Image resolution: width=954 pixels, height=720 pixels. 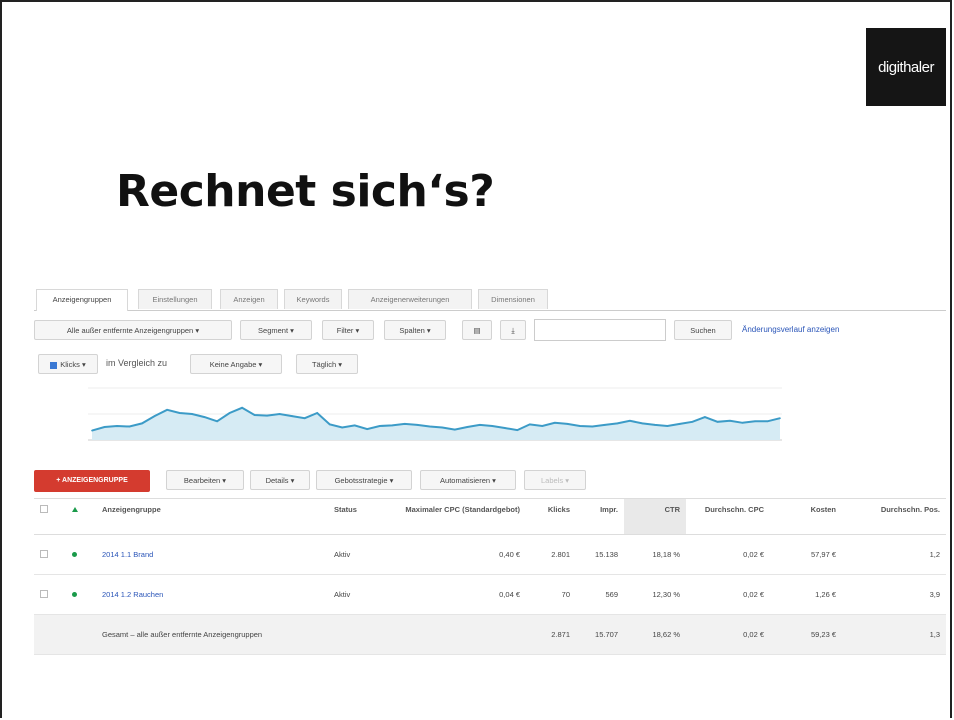 What do you see at coordinates (345, 330) in the screenshot?
I see `filter-label: Filter` at bounding box center [345, 330].